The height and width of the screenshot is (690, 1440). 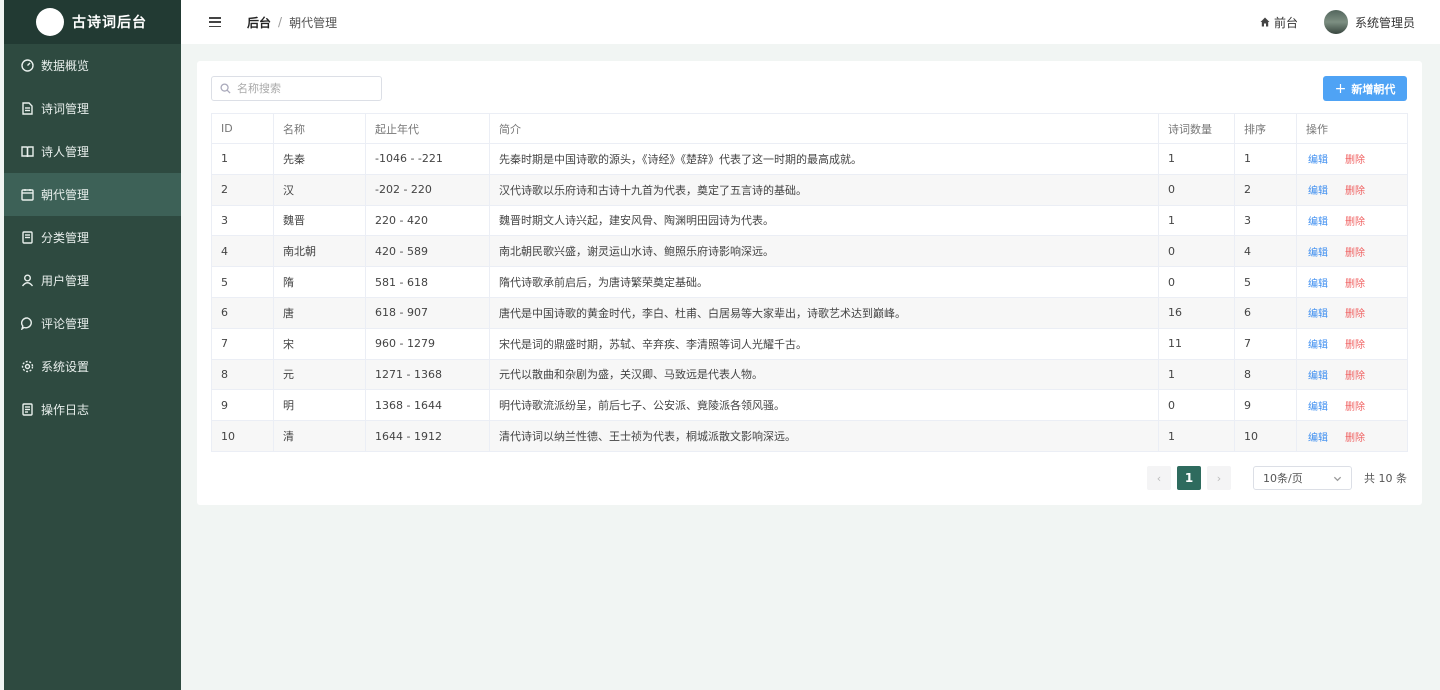 I want to click on cell-desc: 南北朝民歌兴盛，谢灵运山水诗、鲍照乐府诗影响深远。, so click(x=824, y=251).